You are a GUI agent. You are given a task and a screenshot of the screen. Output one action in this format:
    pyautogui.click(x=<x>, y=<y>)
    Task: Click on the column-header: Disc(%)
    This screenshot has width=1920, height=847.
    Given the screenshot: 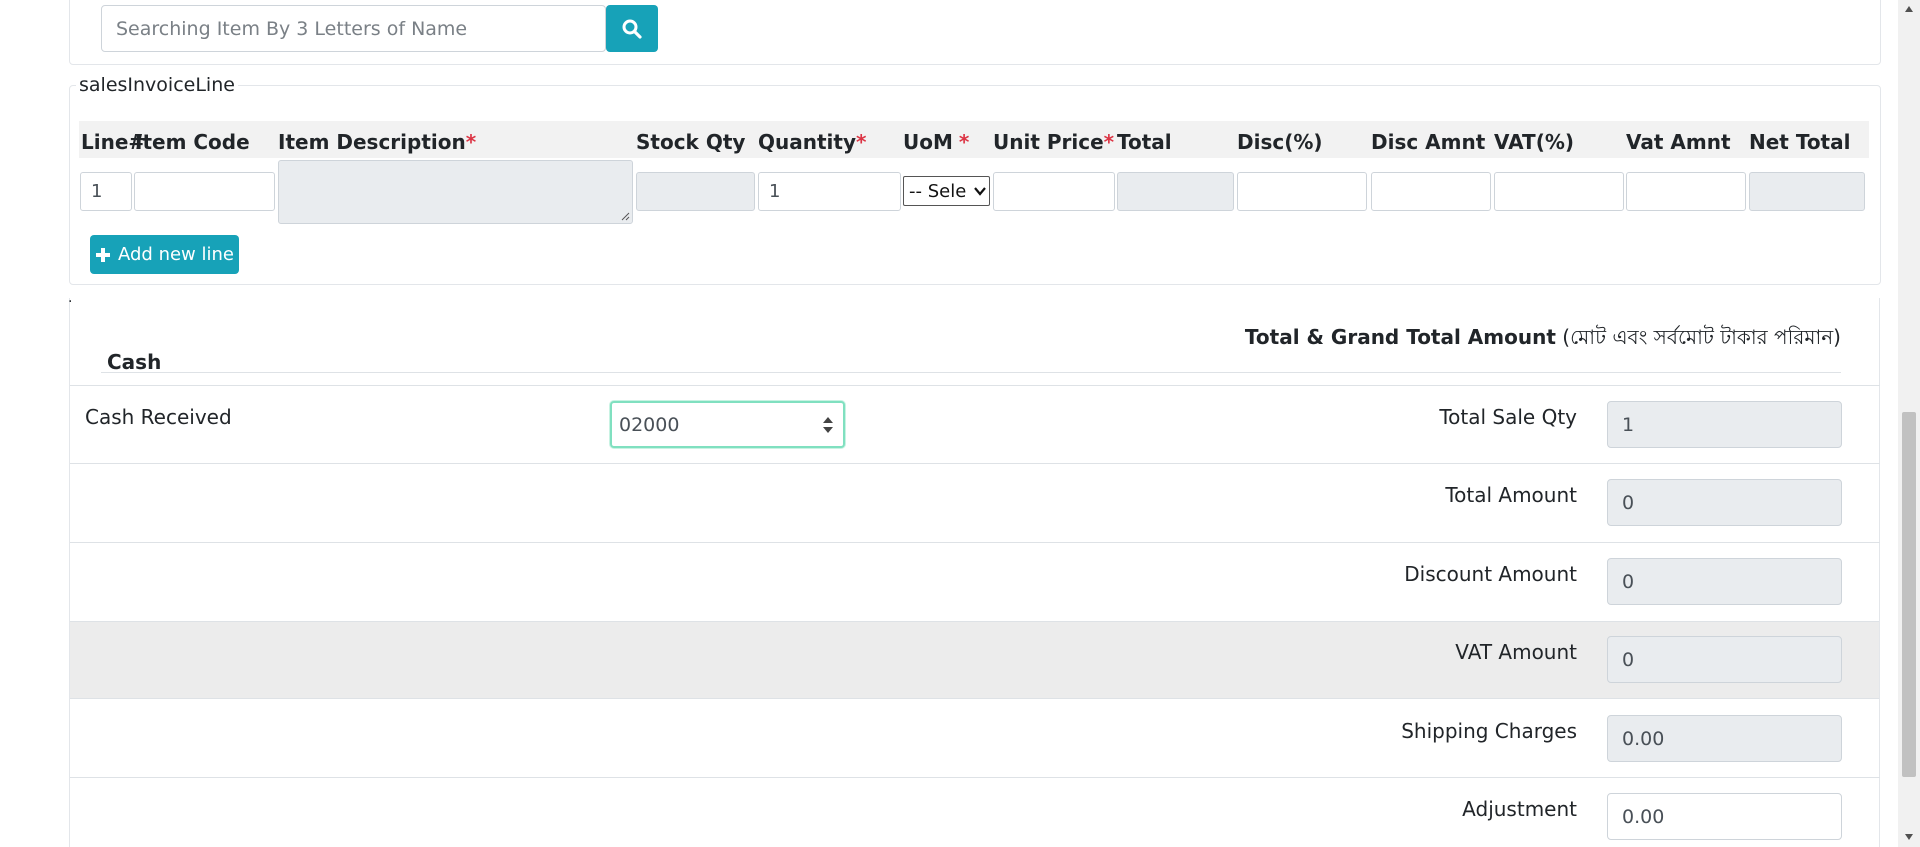 What is the action you would take?
    pyautogui.click(x=1280, y=142)
    